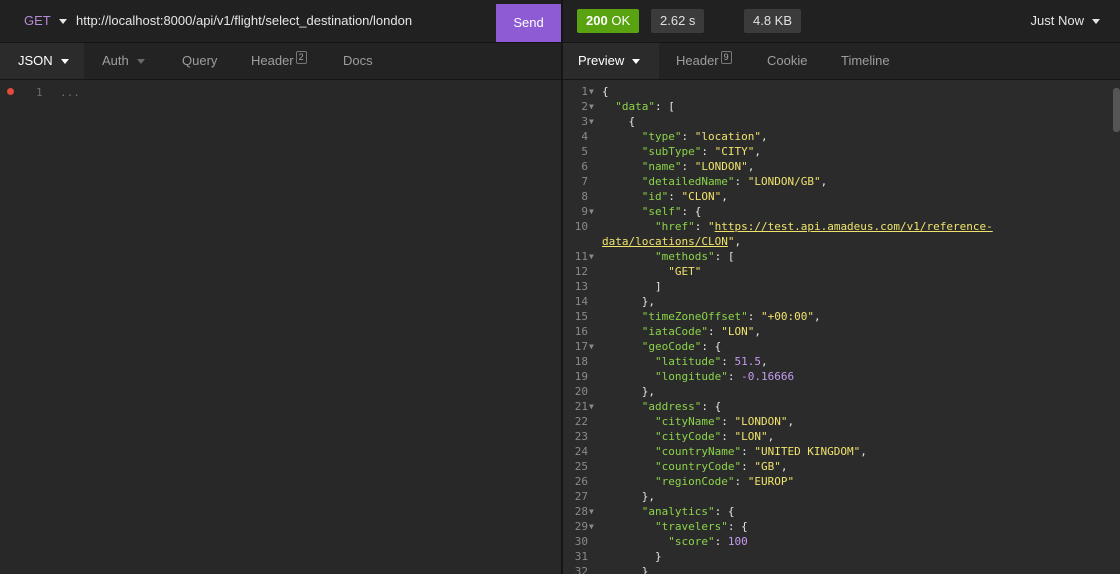 The height and width of the screenshot is (574, 1120). Describe the element at coordinates (675, 526) in the screenshot. I see `code-line: "travelers": {` at that location.